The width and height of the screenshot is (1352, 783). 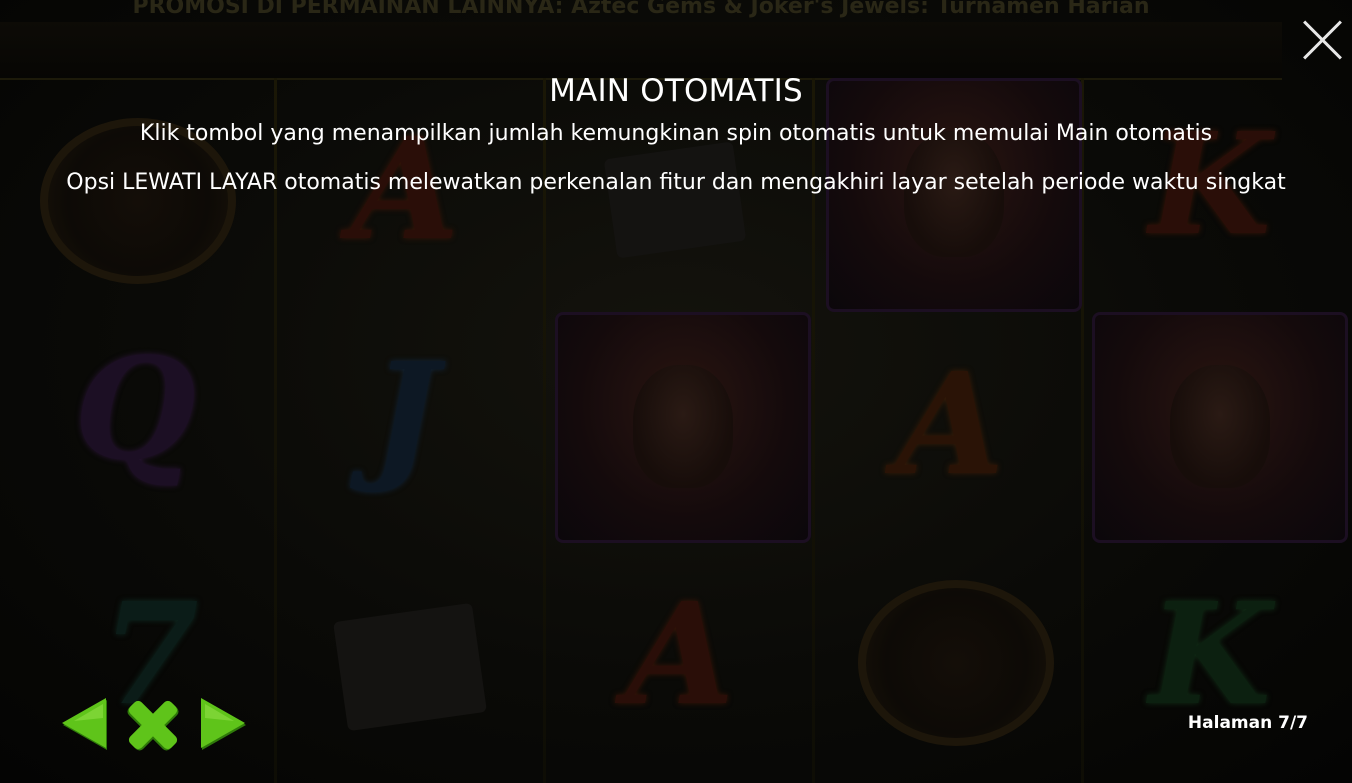 I want to click on close-paytable-button, so click(x=153, y=724).